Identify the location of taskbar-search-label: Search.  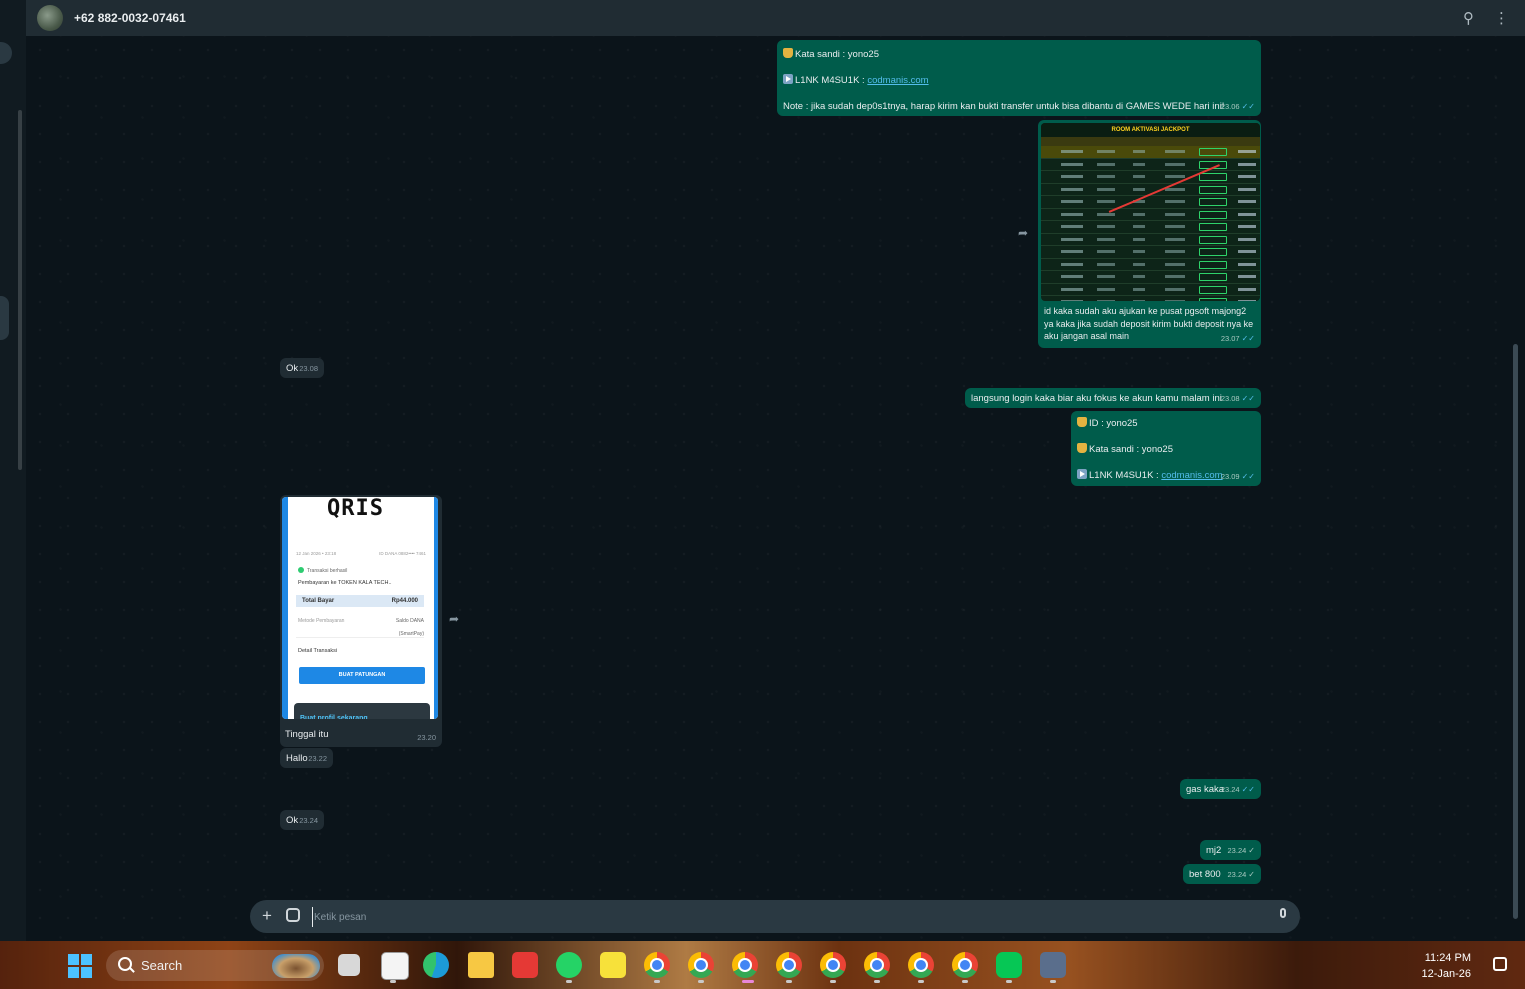
(162, 965).